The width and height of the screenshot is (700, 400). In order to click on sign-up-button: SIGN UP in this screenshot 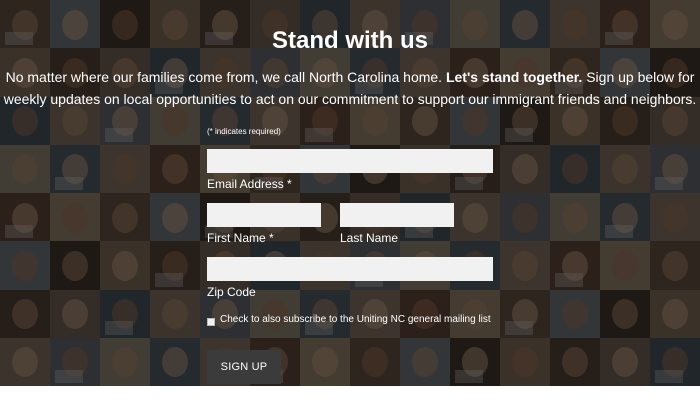, I will do `click(244, 367)`.